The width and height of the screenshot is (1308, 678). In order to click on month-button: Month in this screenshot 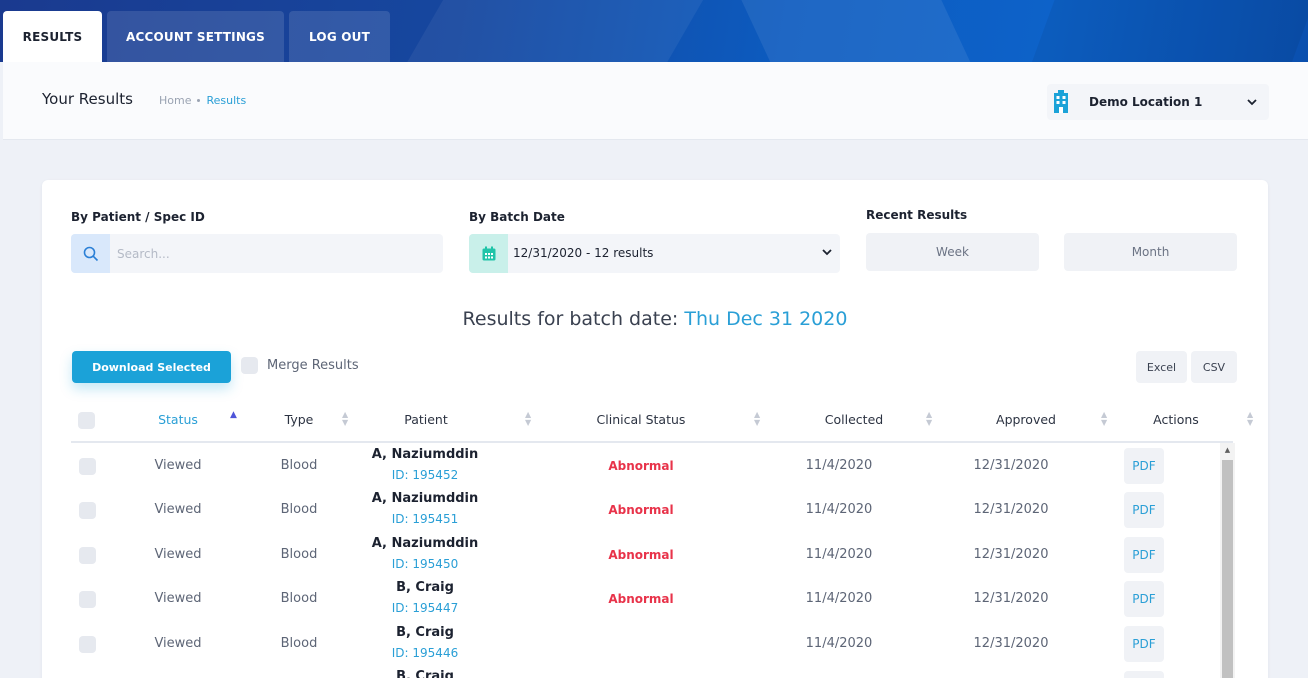, I will do `click(1150, 252)`.